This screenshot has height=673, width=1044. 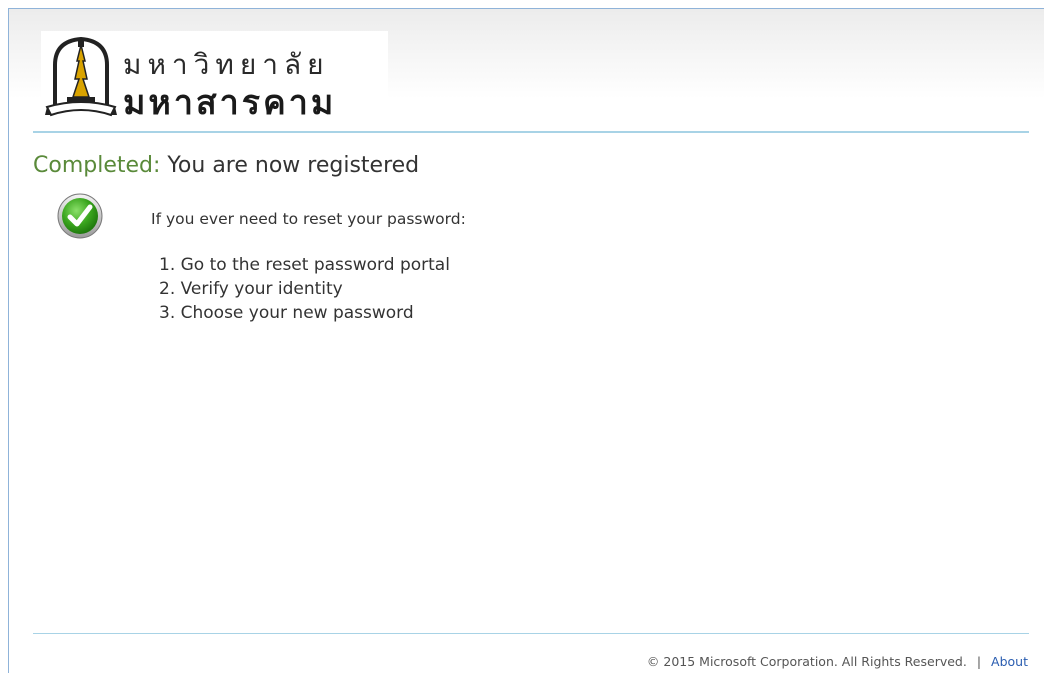 What do you see at coordinates (97, 165) in the screenshot?
I see `completed-label: Completed:` at bounding box center [97, 165].